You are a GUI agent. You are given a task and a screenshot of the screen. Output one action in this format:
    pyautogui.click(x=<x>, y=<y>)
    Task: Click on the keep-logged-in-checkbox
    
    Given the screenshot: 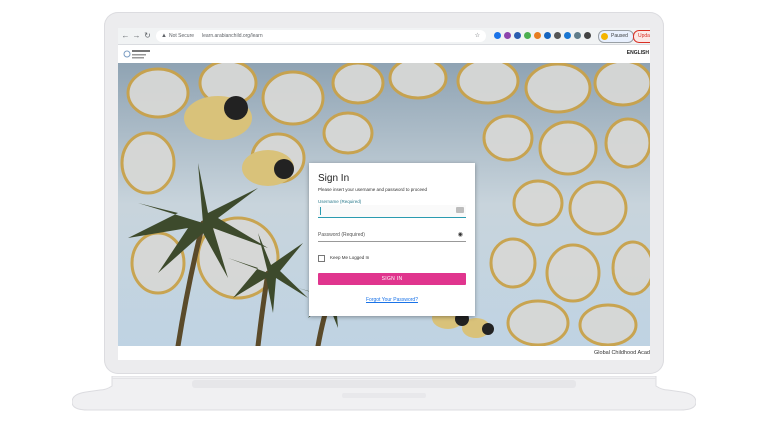 What is the action you would take?
    pyautogui.click(x=321, y=258)
    